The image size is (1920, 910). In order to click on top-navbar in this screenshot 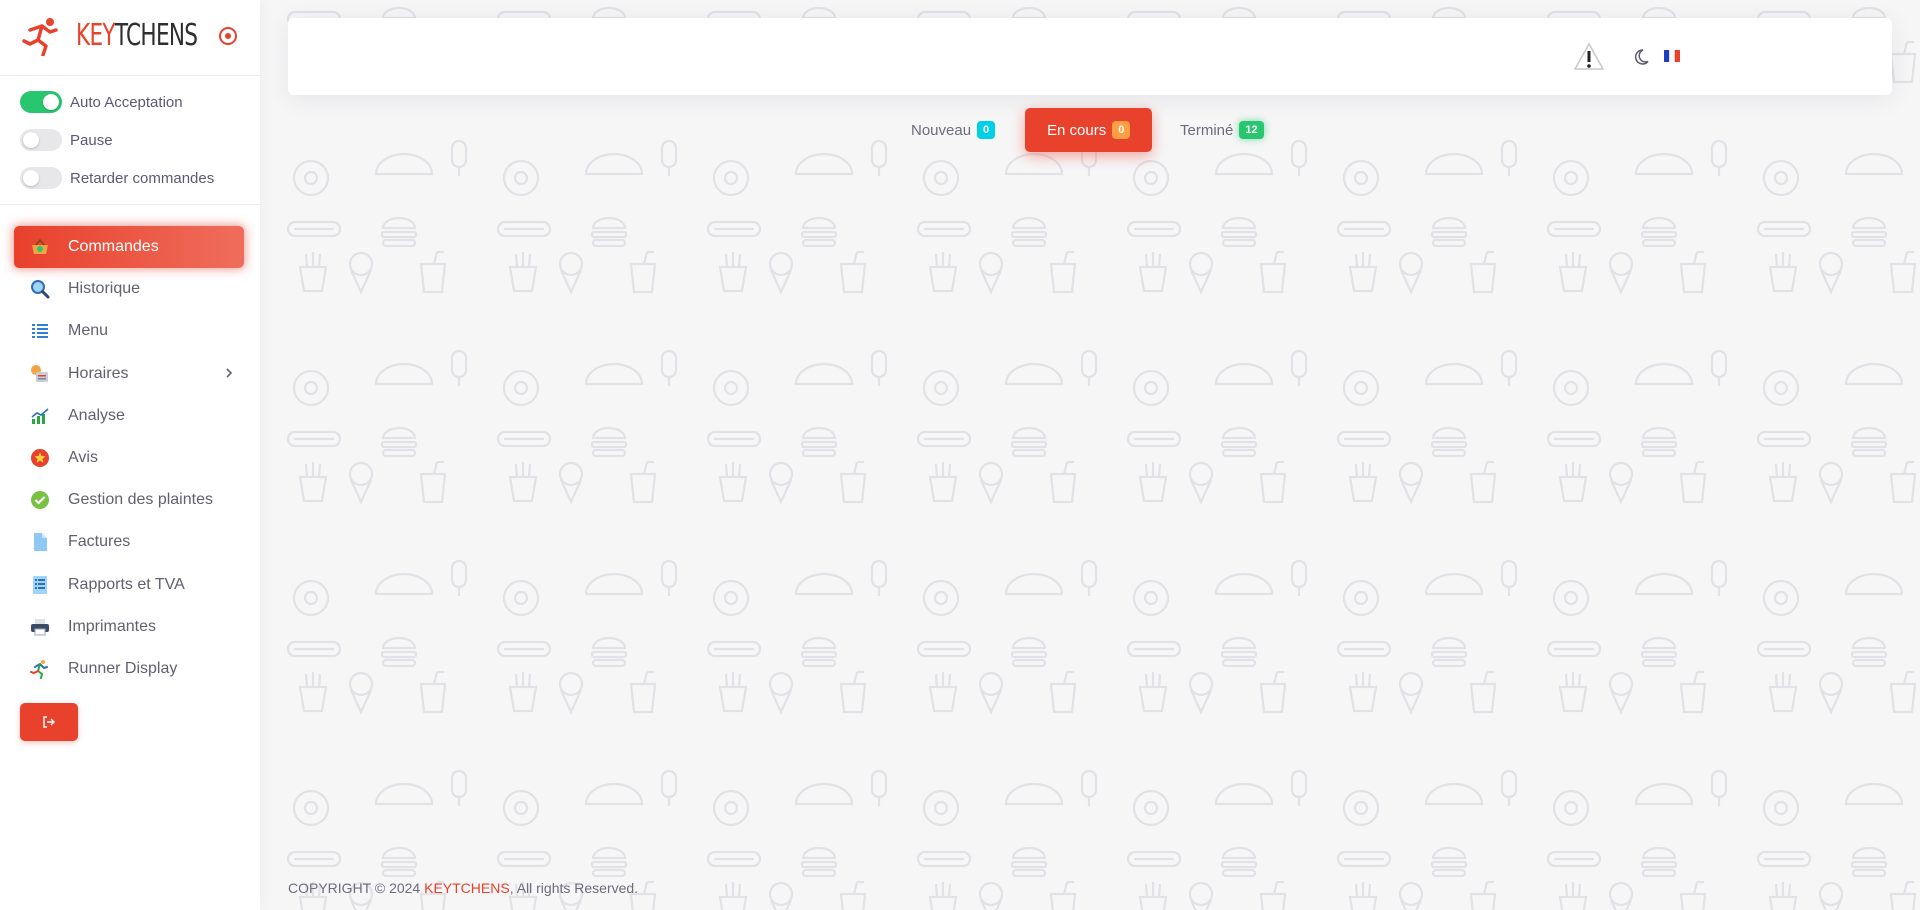, I will do `click(1090, 56)`.